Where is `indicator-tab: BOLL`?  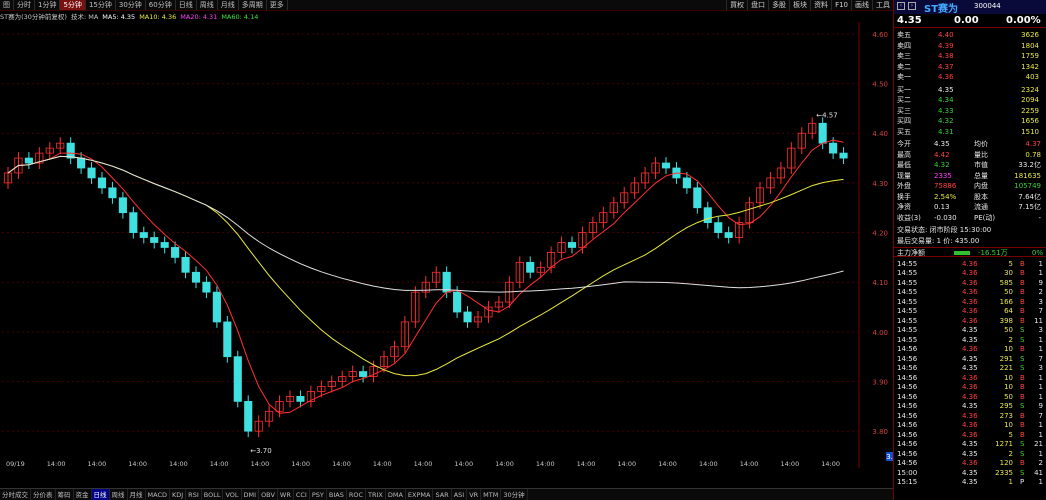 indicator-tab: BOLL is located at coordinates (213, 494).